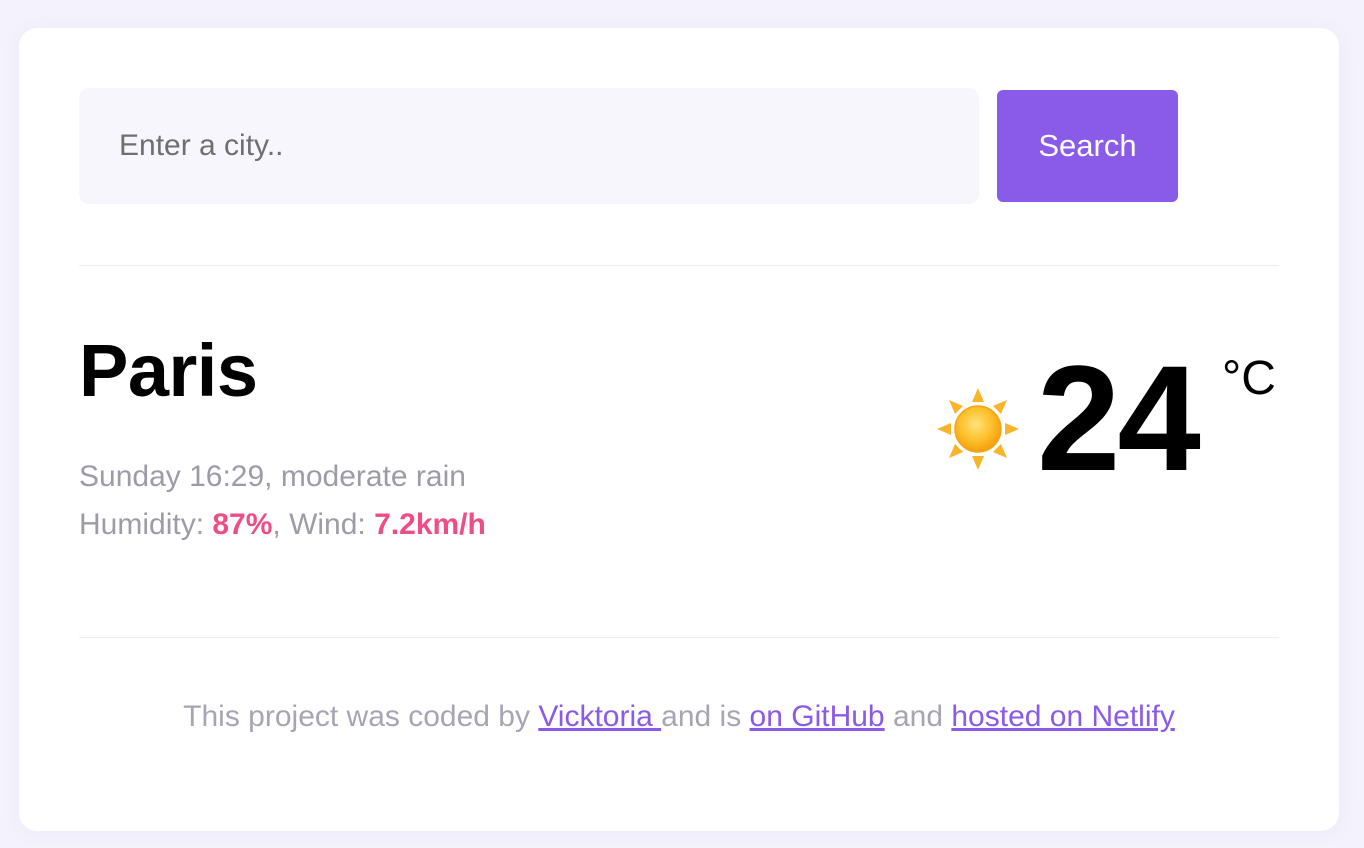 The width and height of the screenshot is (1364, 848). I want to click on search-form: Search, so click(628, 146).